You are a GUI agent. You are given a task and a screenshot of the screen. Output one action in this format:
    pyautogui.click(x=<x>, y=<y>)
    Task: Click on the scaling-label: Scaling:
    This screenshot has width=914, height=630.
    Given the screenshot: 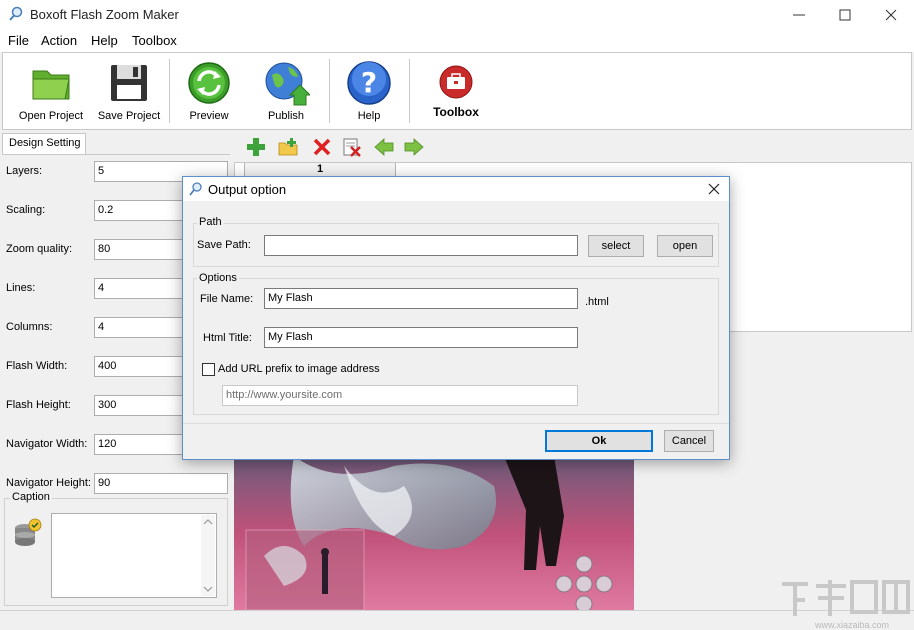 What is the action you would take?
    pyautogui.click(x=26, y=210)
    